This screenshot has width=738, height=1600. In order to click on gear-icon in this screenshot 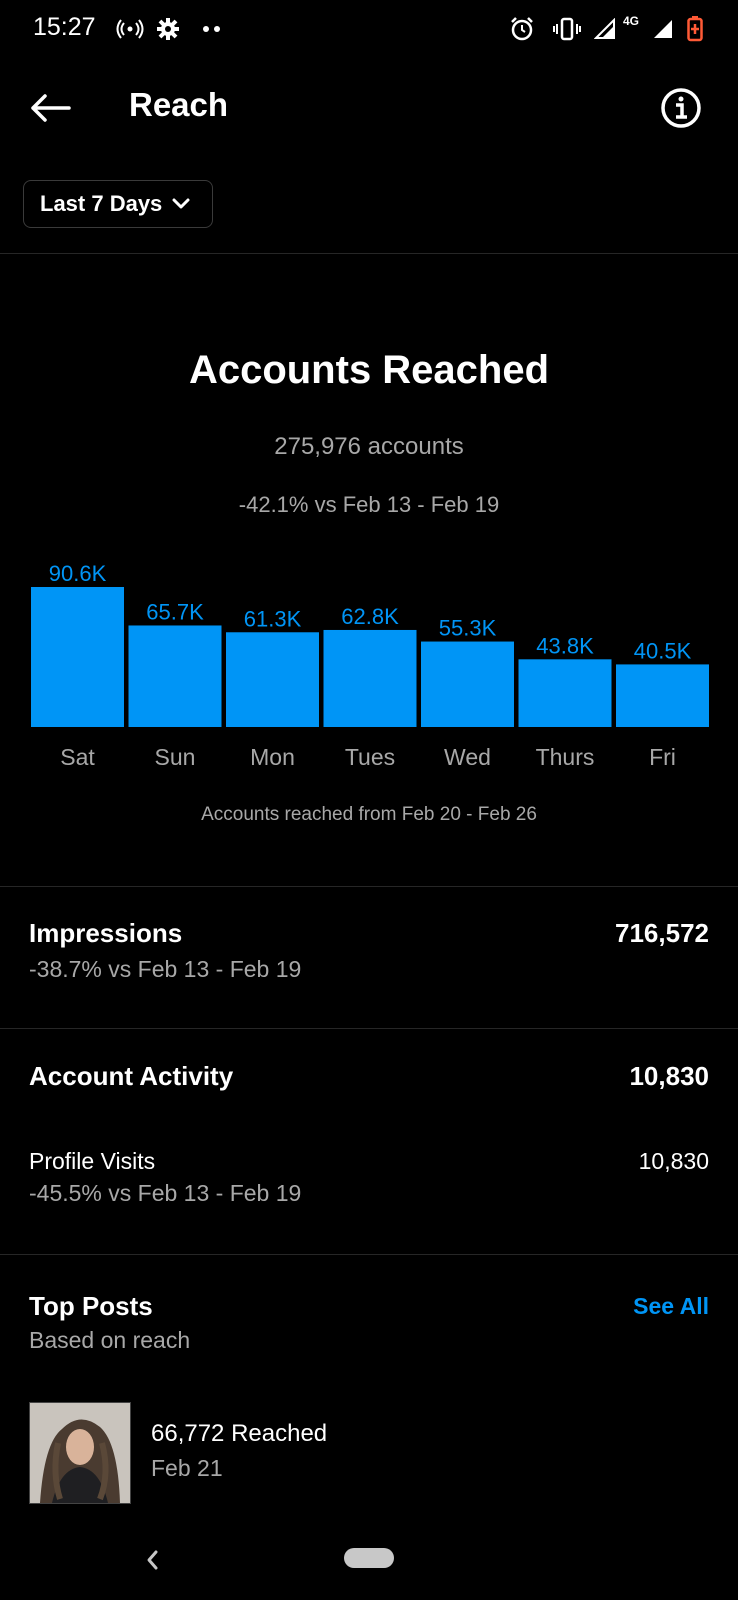, I will do `click(168, 29)`.